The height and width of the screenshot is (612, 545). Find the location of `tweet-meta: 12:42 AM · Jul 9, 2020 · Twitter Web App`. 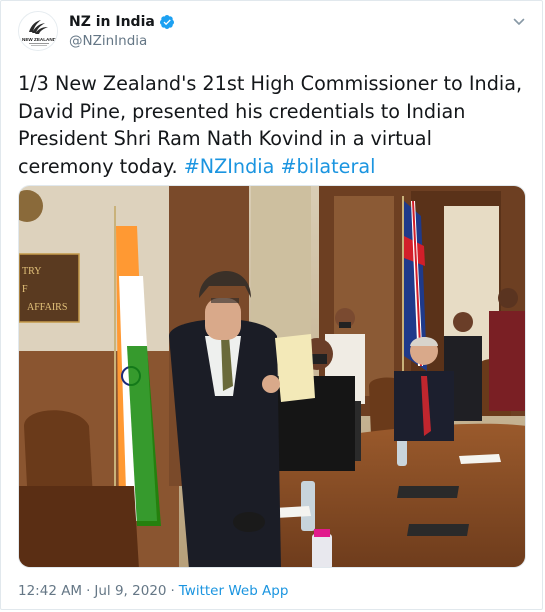

tweet-meta: 12:42 AM · Jul 9, 2020 · Twitter Web App is located at coordinates (153, 591).